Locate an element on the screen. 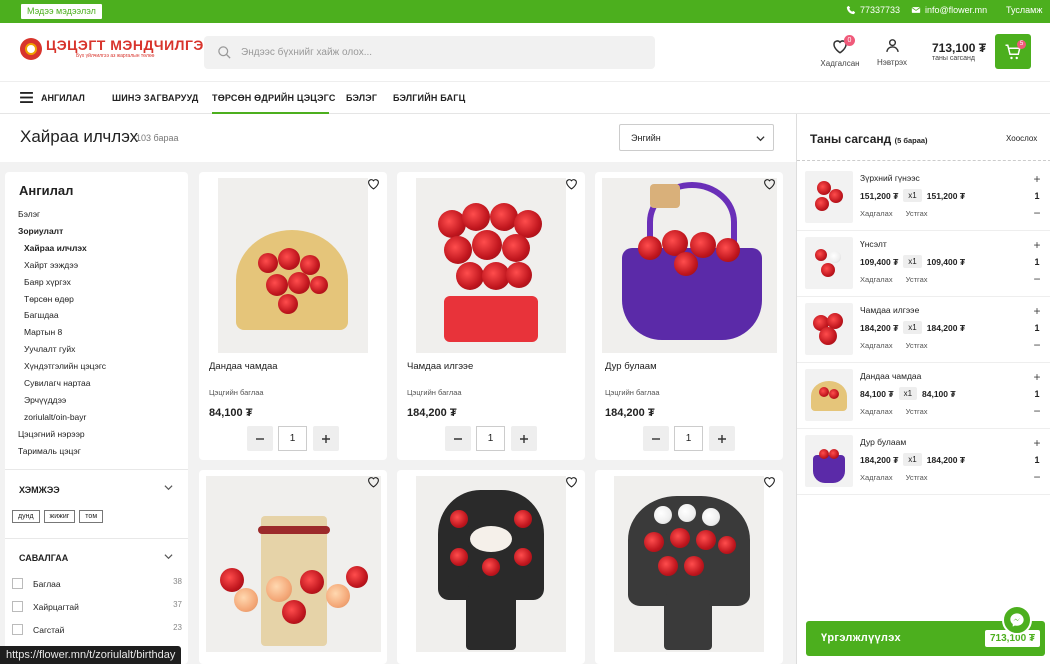  category-item: Хүндэтгэлийн цэцэгс is located at coordinates (62, 366).